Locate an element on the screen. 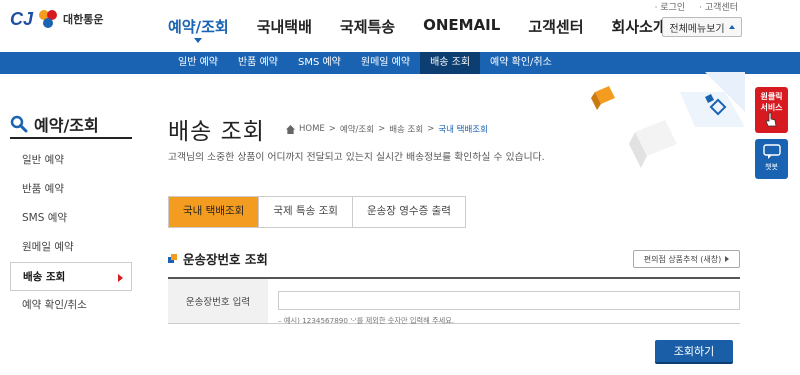 This screenshot has height=375, width=800. breadcrumb-home: HOME is located at coordinates (312, 129).